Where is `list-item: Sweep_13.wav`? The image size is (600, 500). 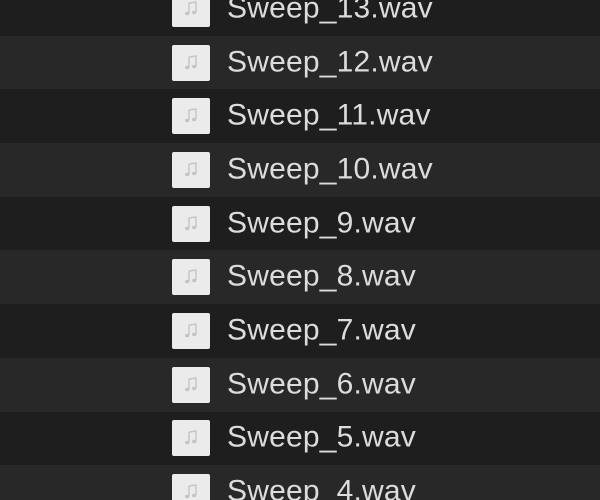
list-item: Sweep_13.wav is located at coordinates (300, 18).